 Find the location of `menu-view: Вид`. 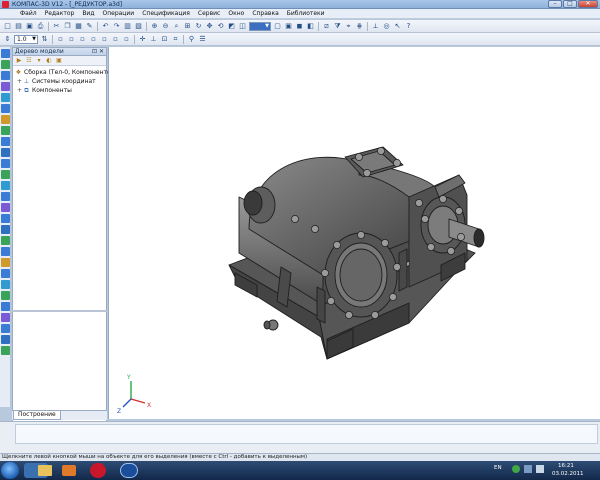

menu-view: Вид is located at coordinates (88, 14).